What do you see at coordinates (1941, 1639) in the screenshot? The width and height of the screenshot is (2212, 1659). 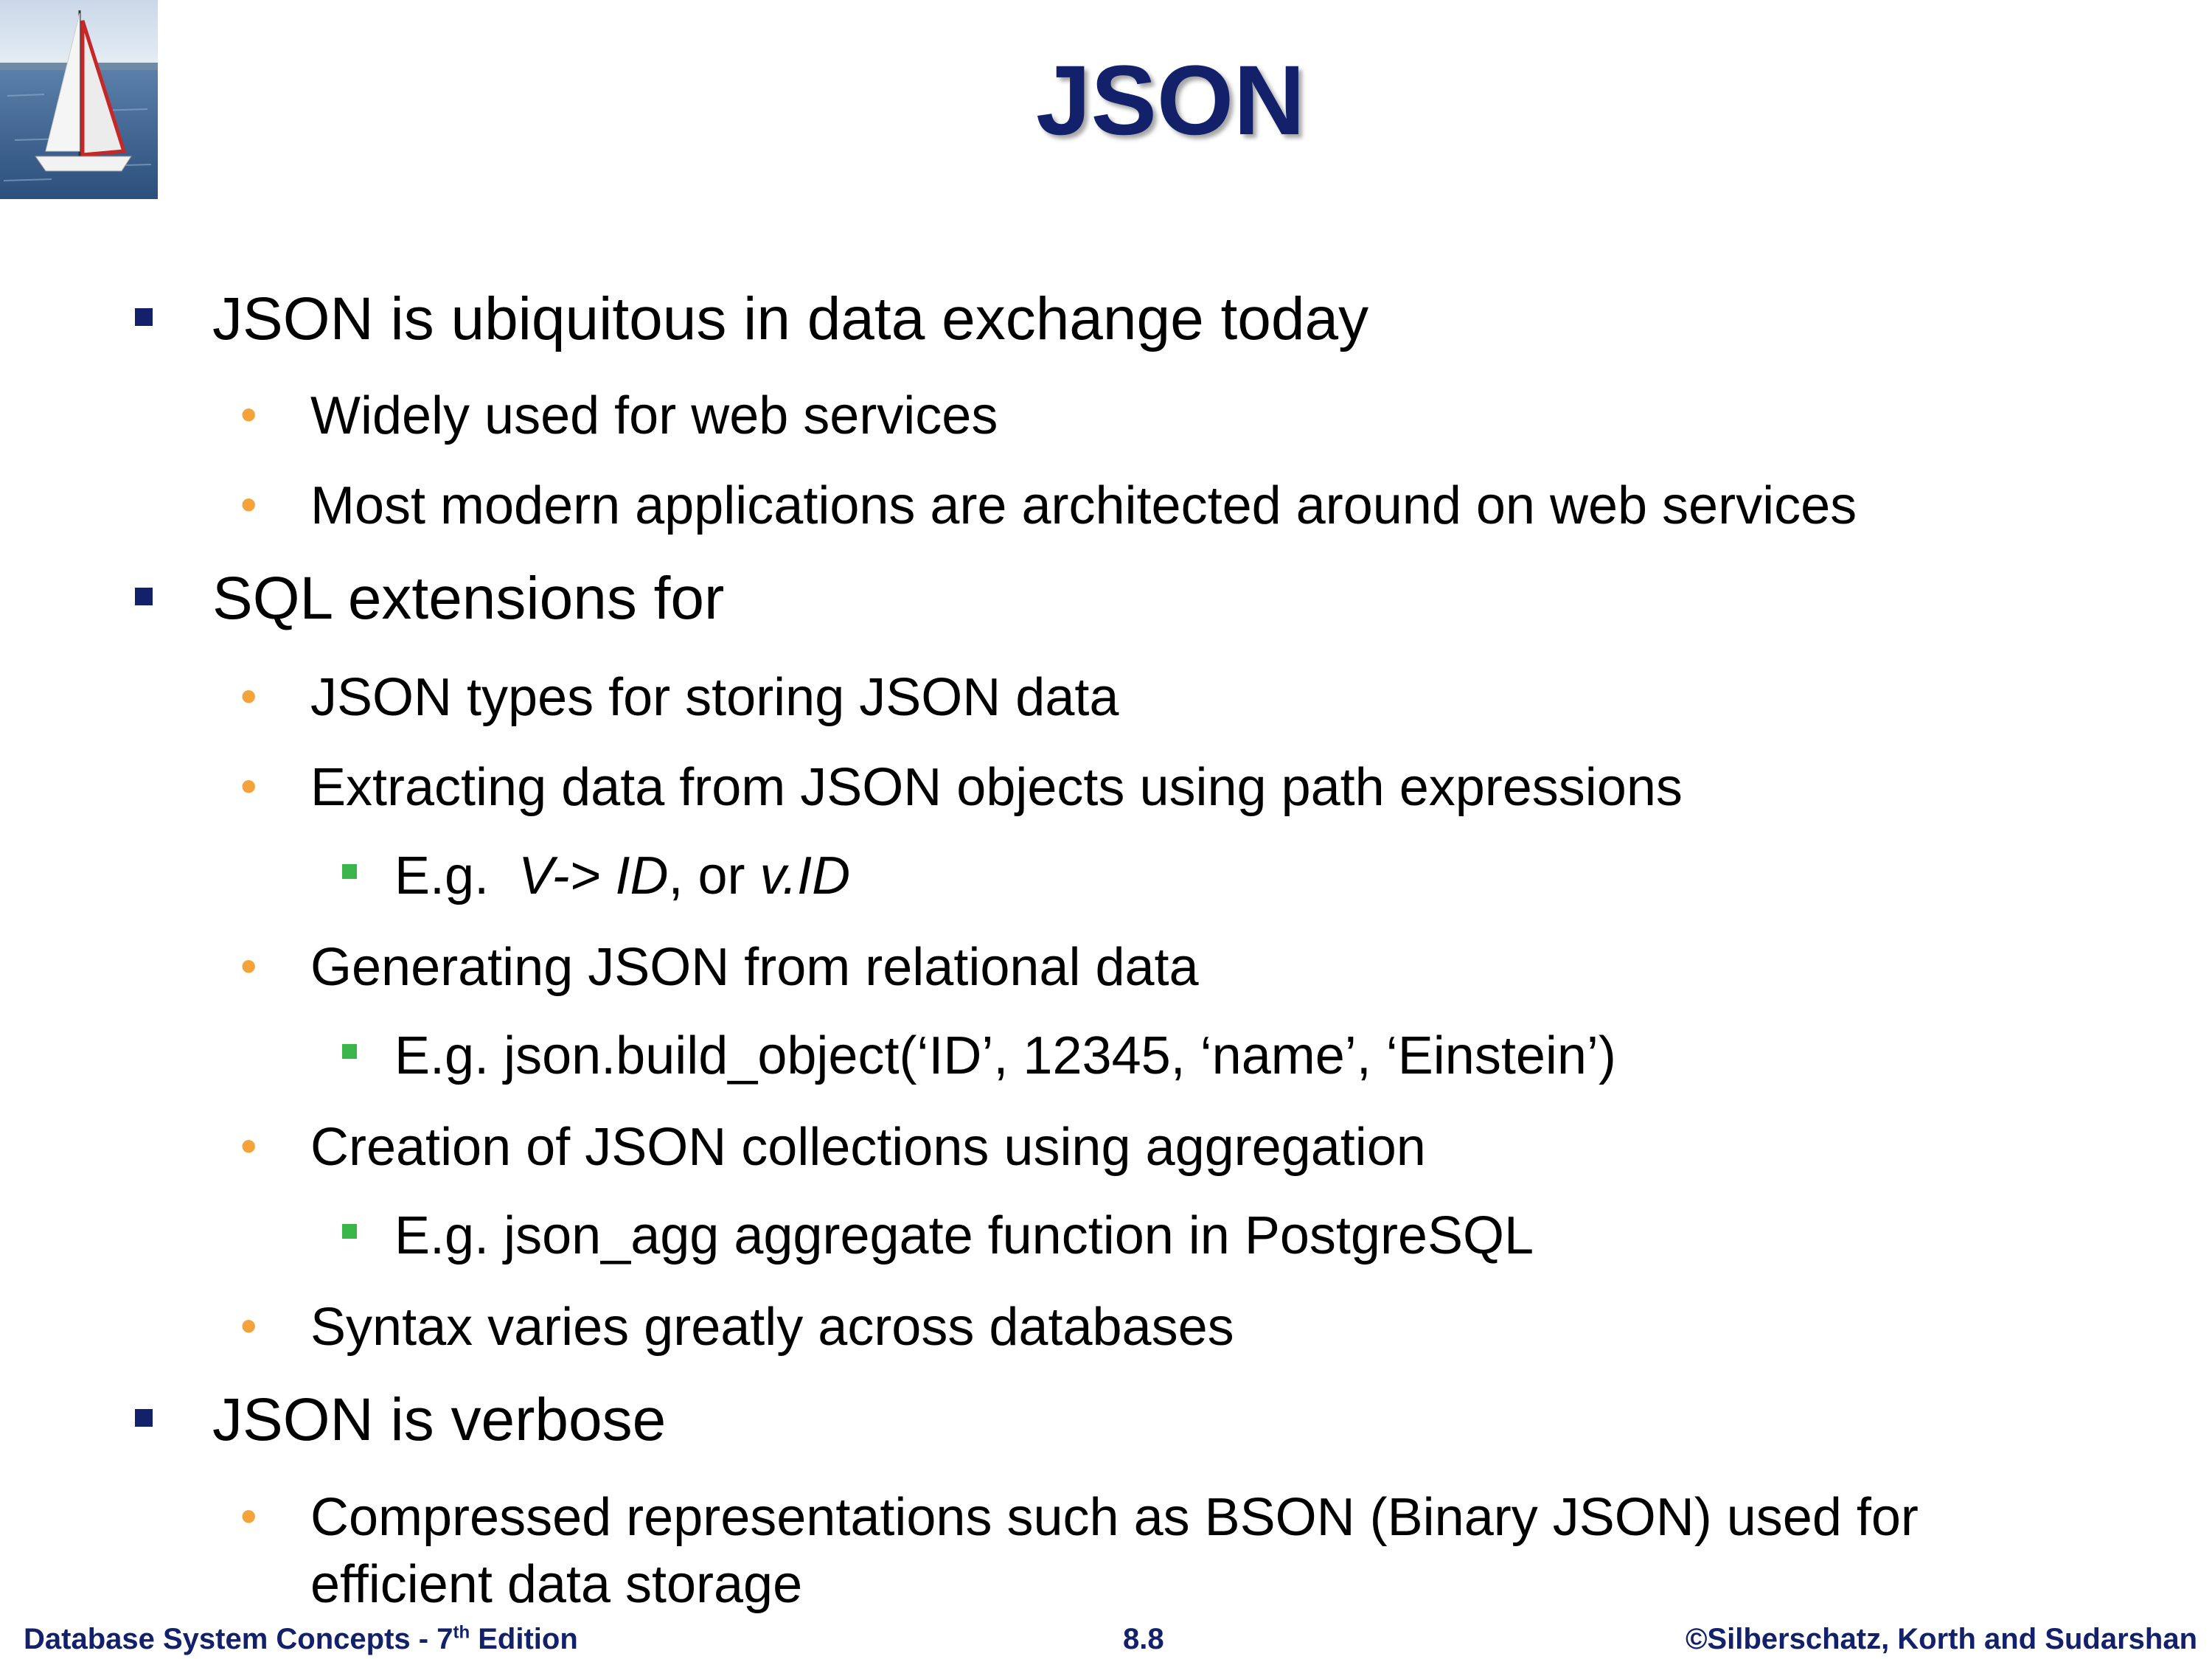 I see `footer-copyright: ©Silberschatz, Korth and Sudarshan` at bounding box center [1941, 1639].